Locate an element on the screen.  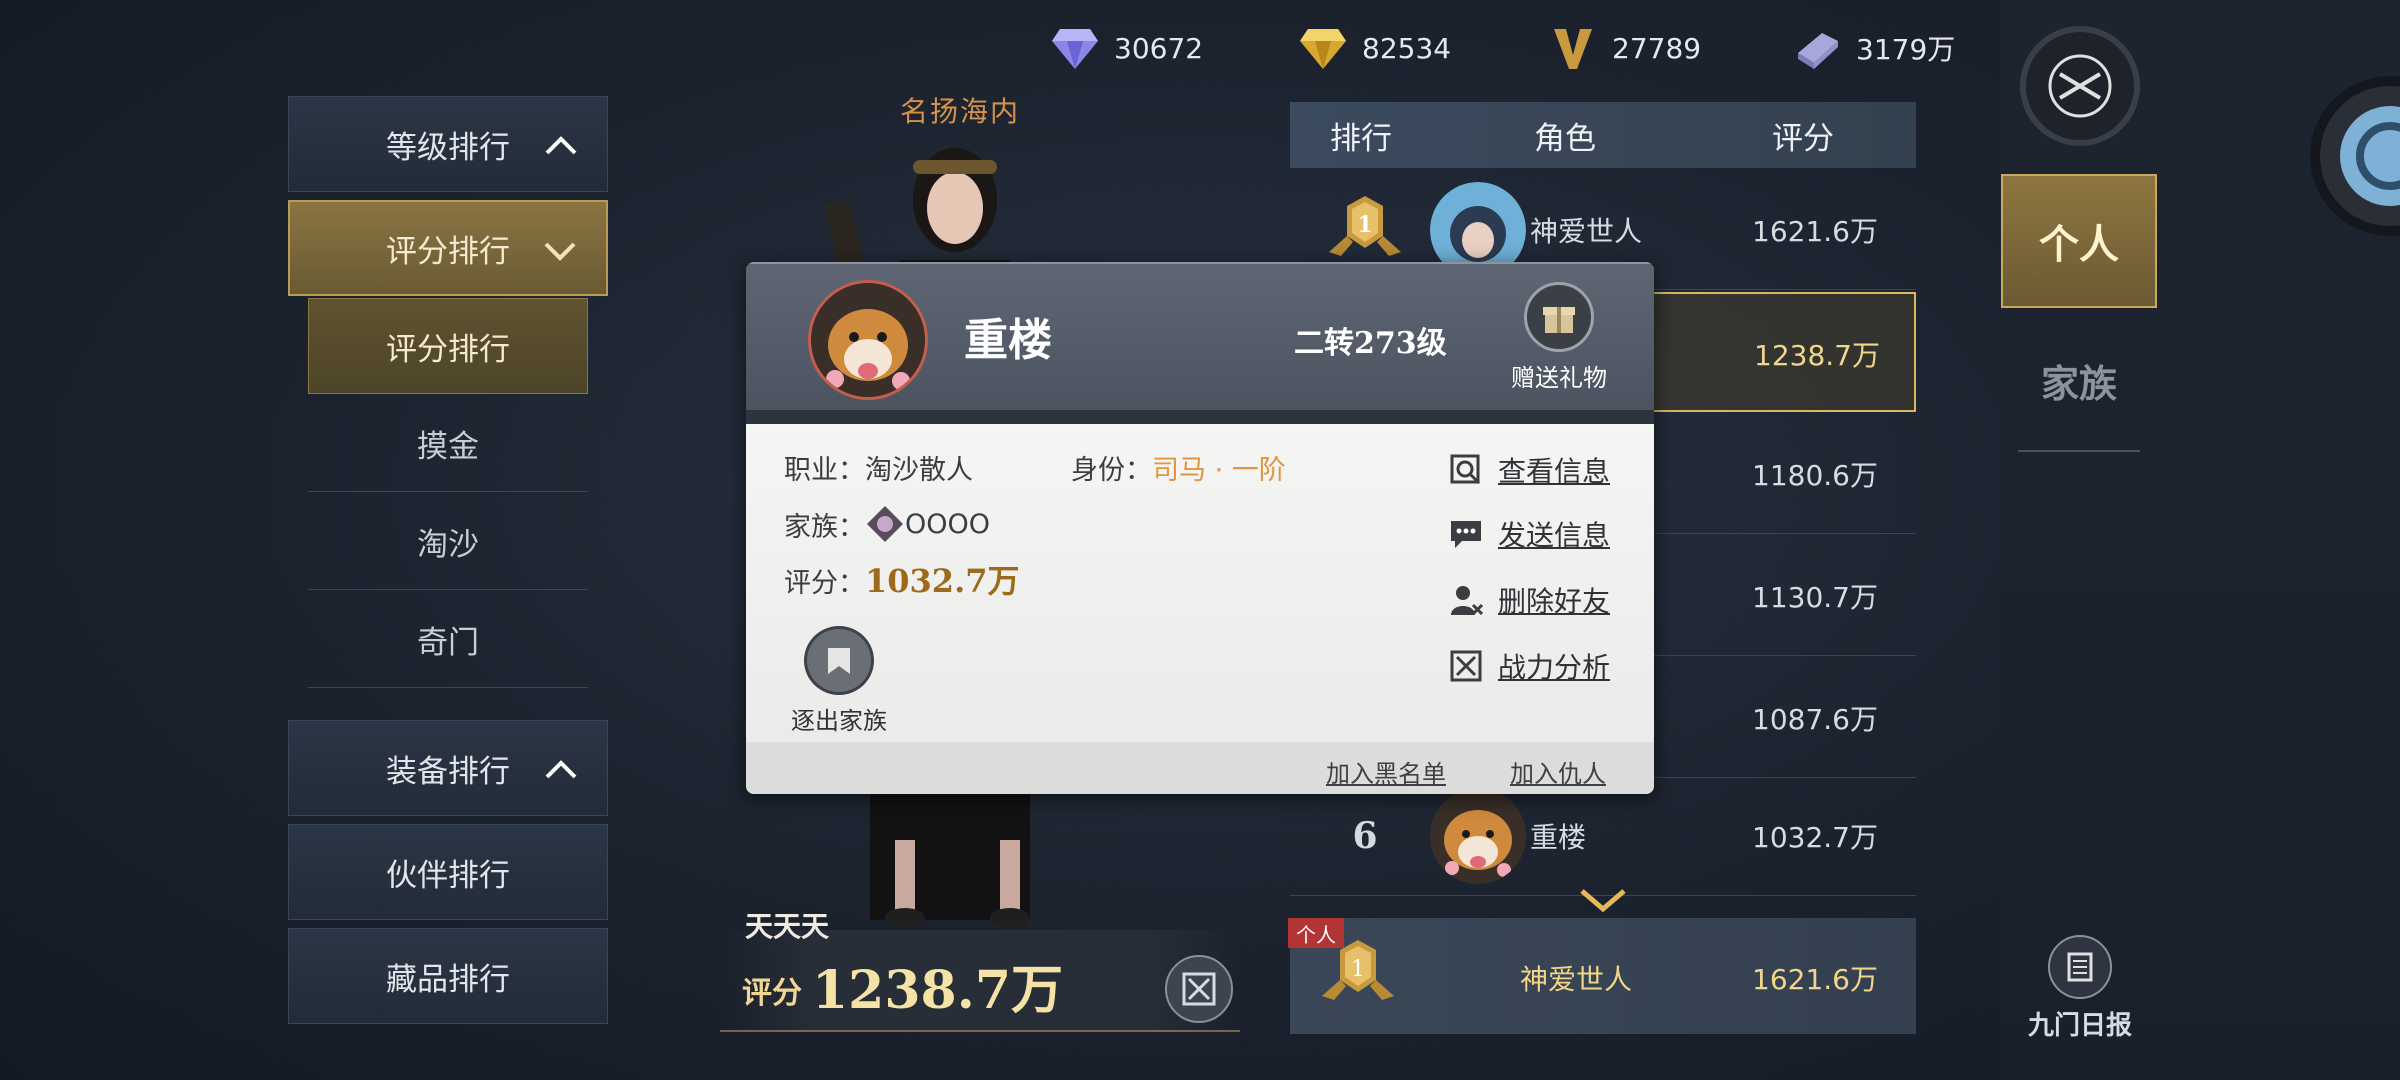
newspaper-icon is located at coordinates (2080, 967).